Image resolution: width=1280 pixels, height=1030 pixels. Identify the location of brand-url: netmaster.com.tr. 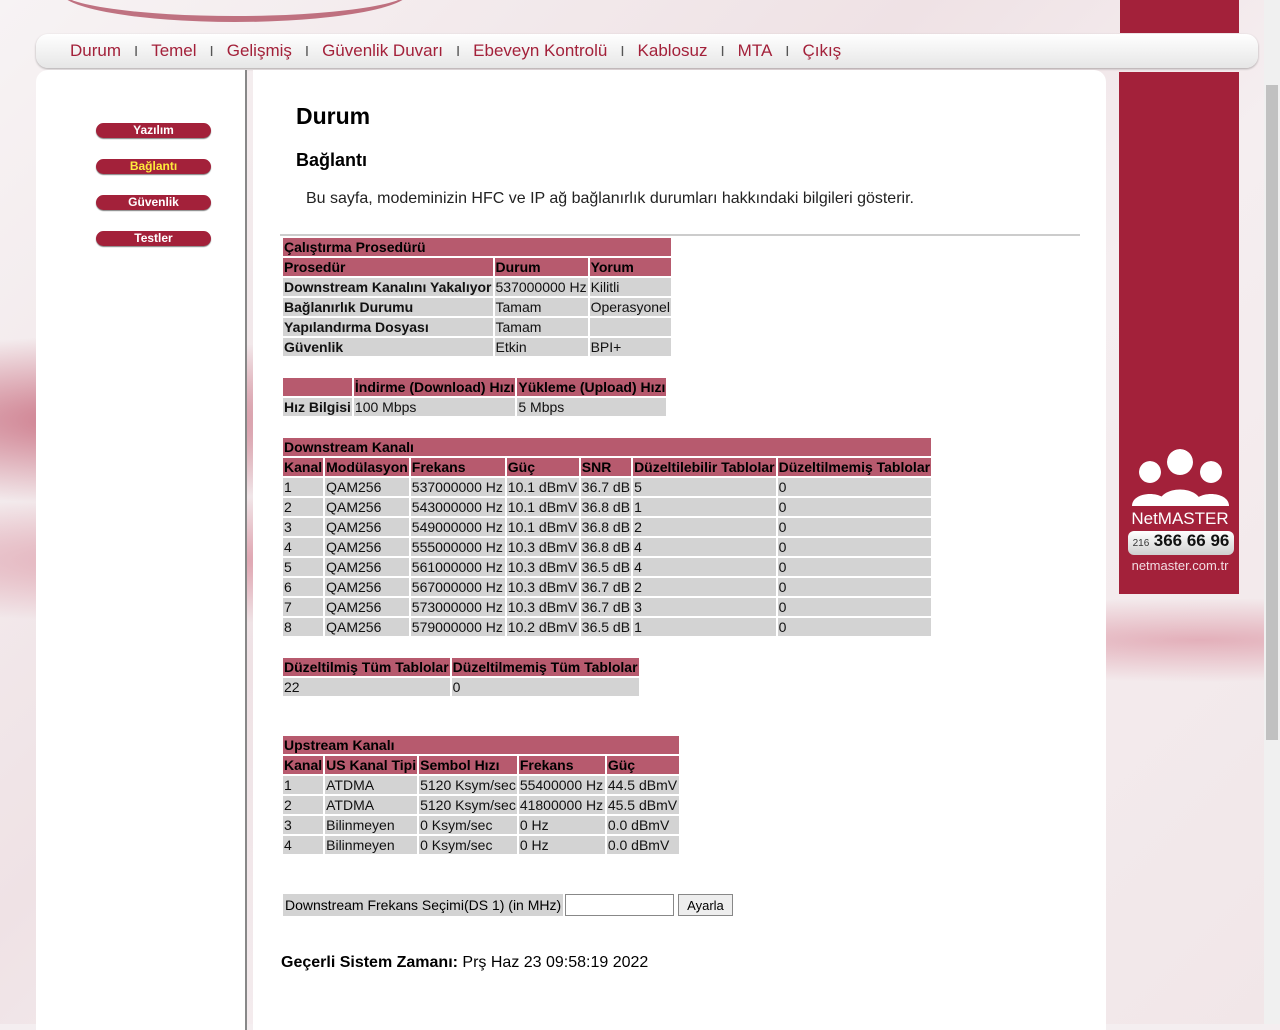
(1180, 565).